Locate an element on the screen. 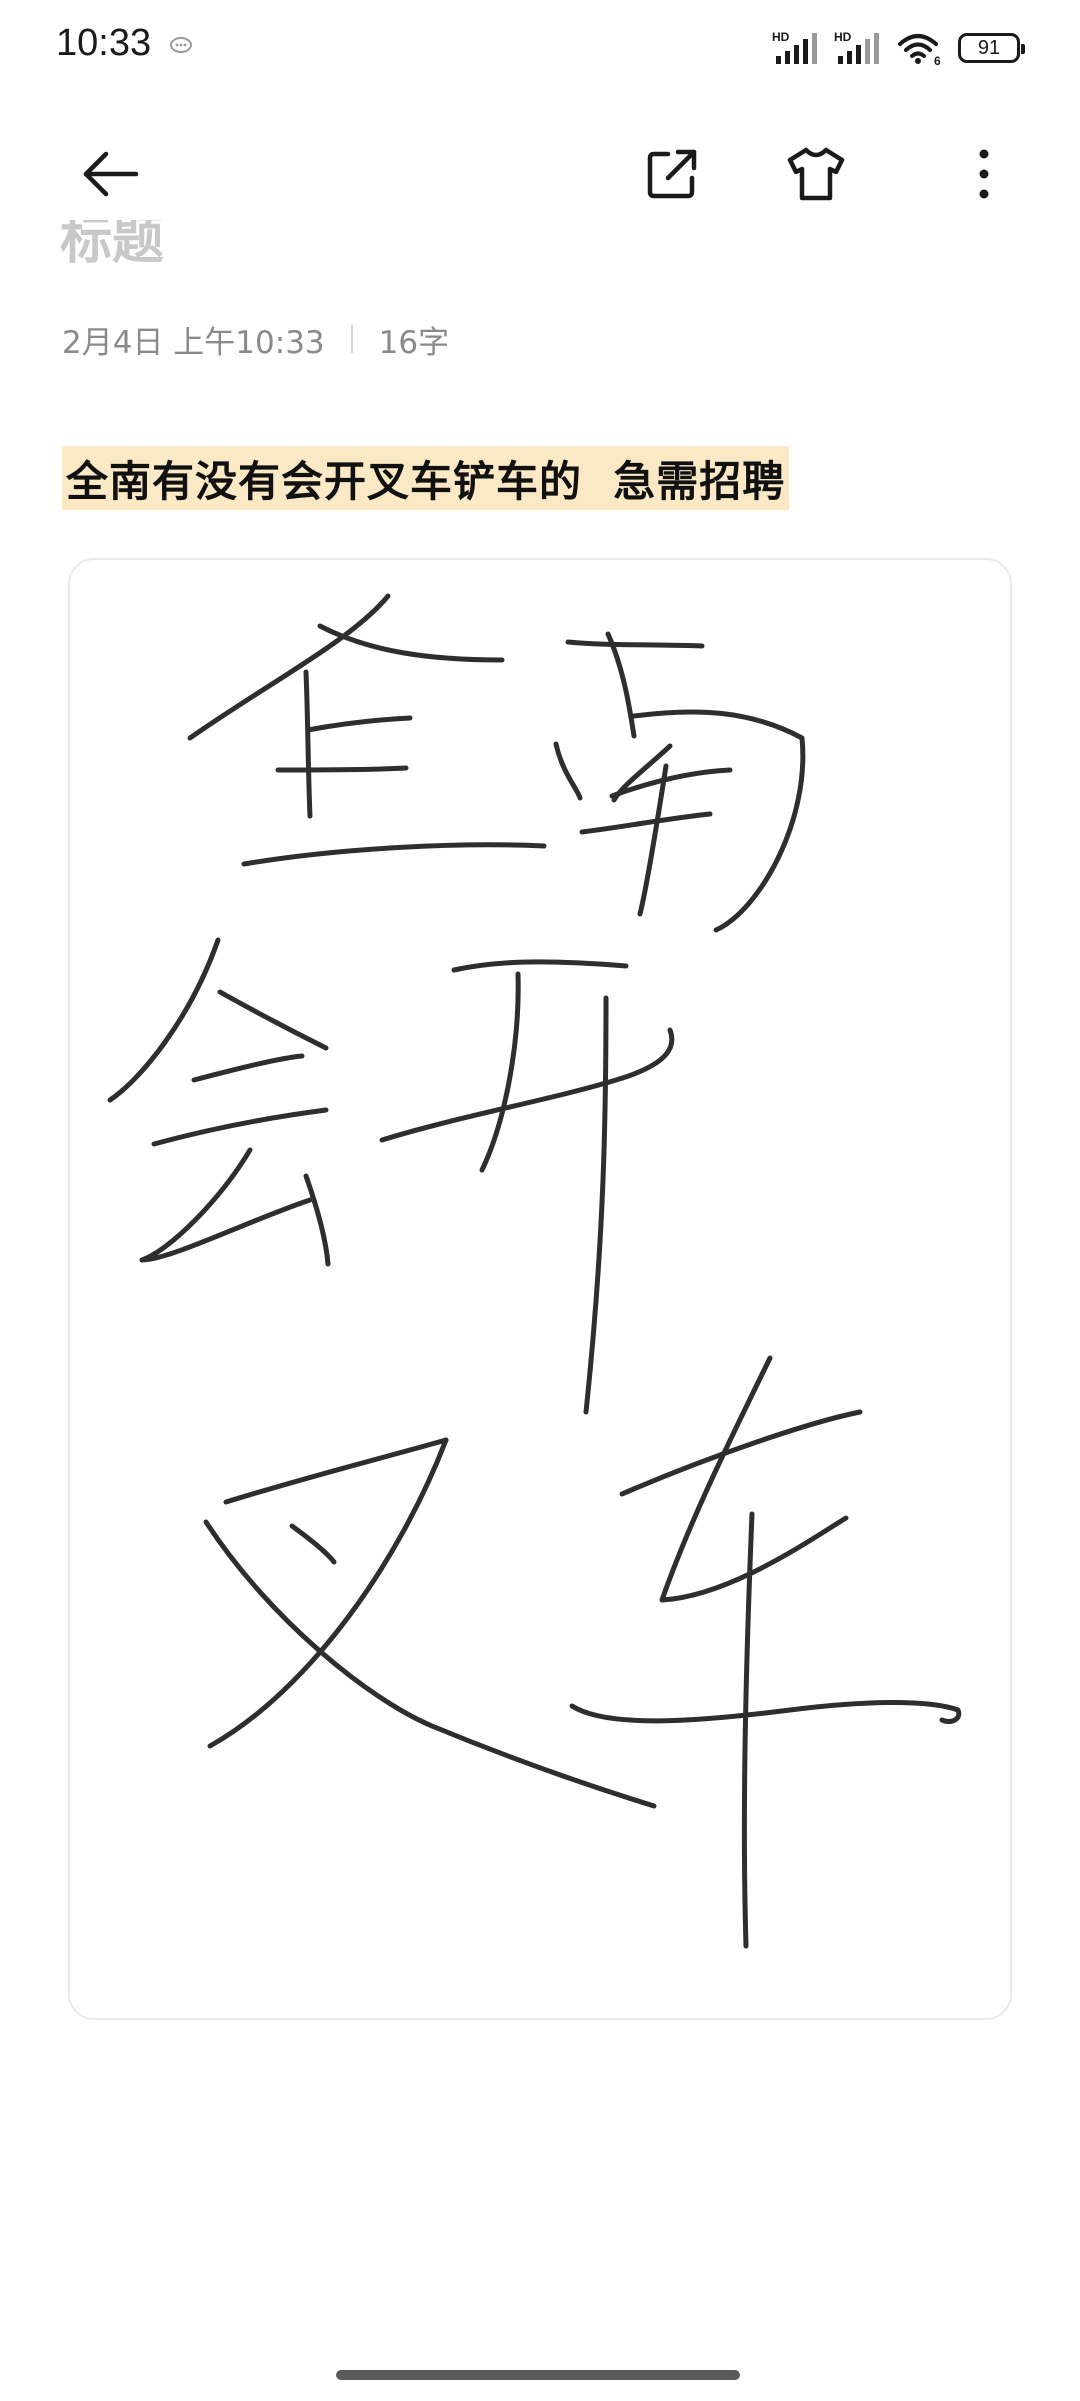 The height and width of the screenshot is (2401, 1080). note-word-count: 16字 is located at coordinates (414, 342).